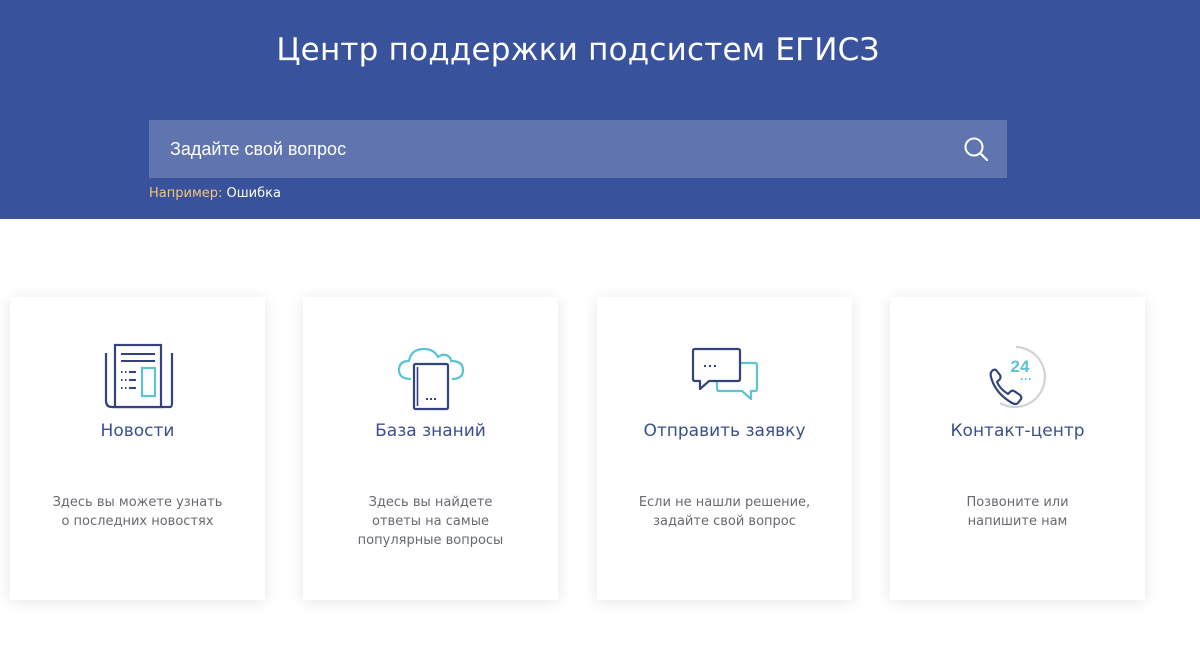 The height and width of the screenshot is (650, 1200). What do you see at coordinates (186, 193) in the screenshot?
I see `example-label: Например:` at bounding box center [186, 193].